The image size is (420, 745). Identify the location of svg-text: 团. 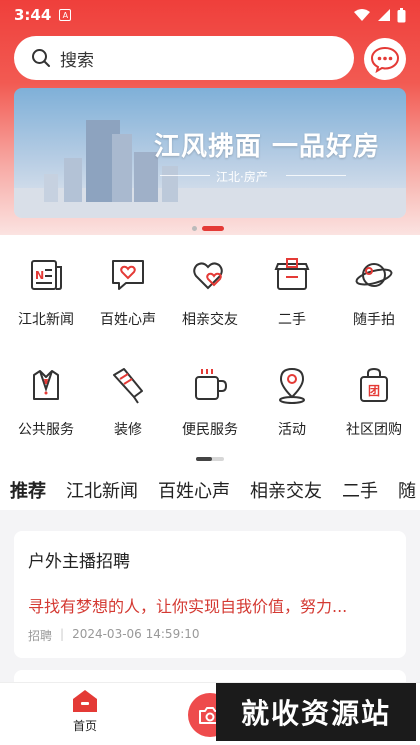
(374, 391).